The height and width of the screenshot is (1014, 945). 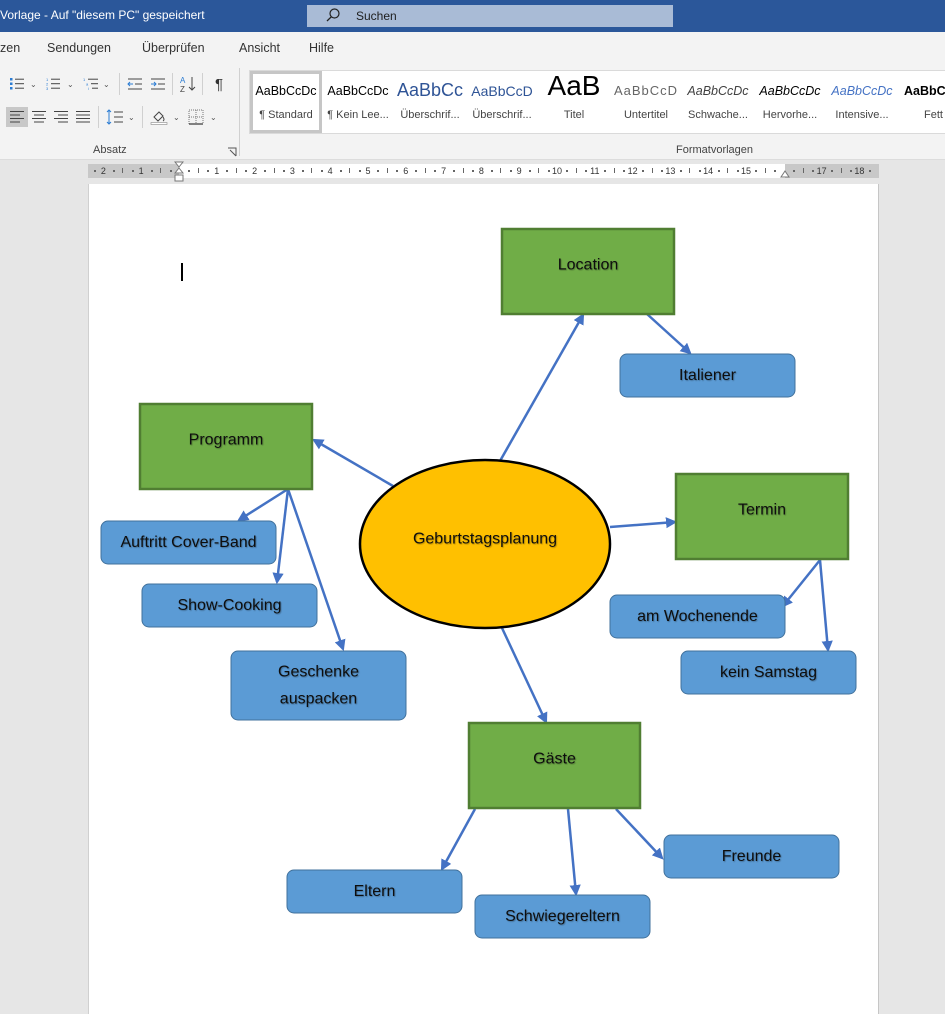 I want to click on item-node: am Wochenende, so click(x=697, y=616).